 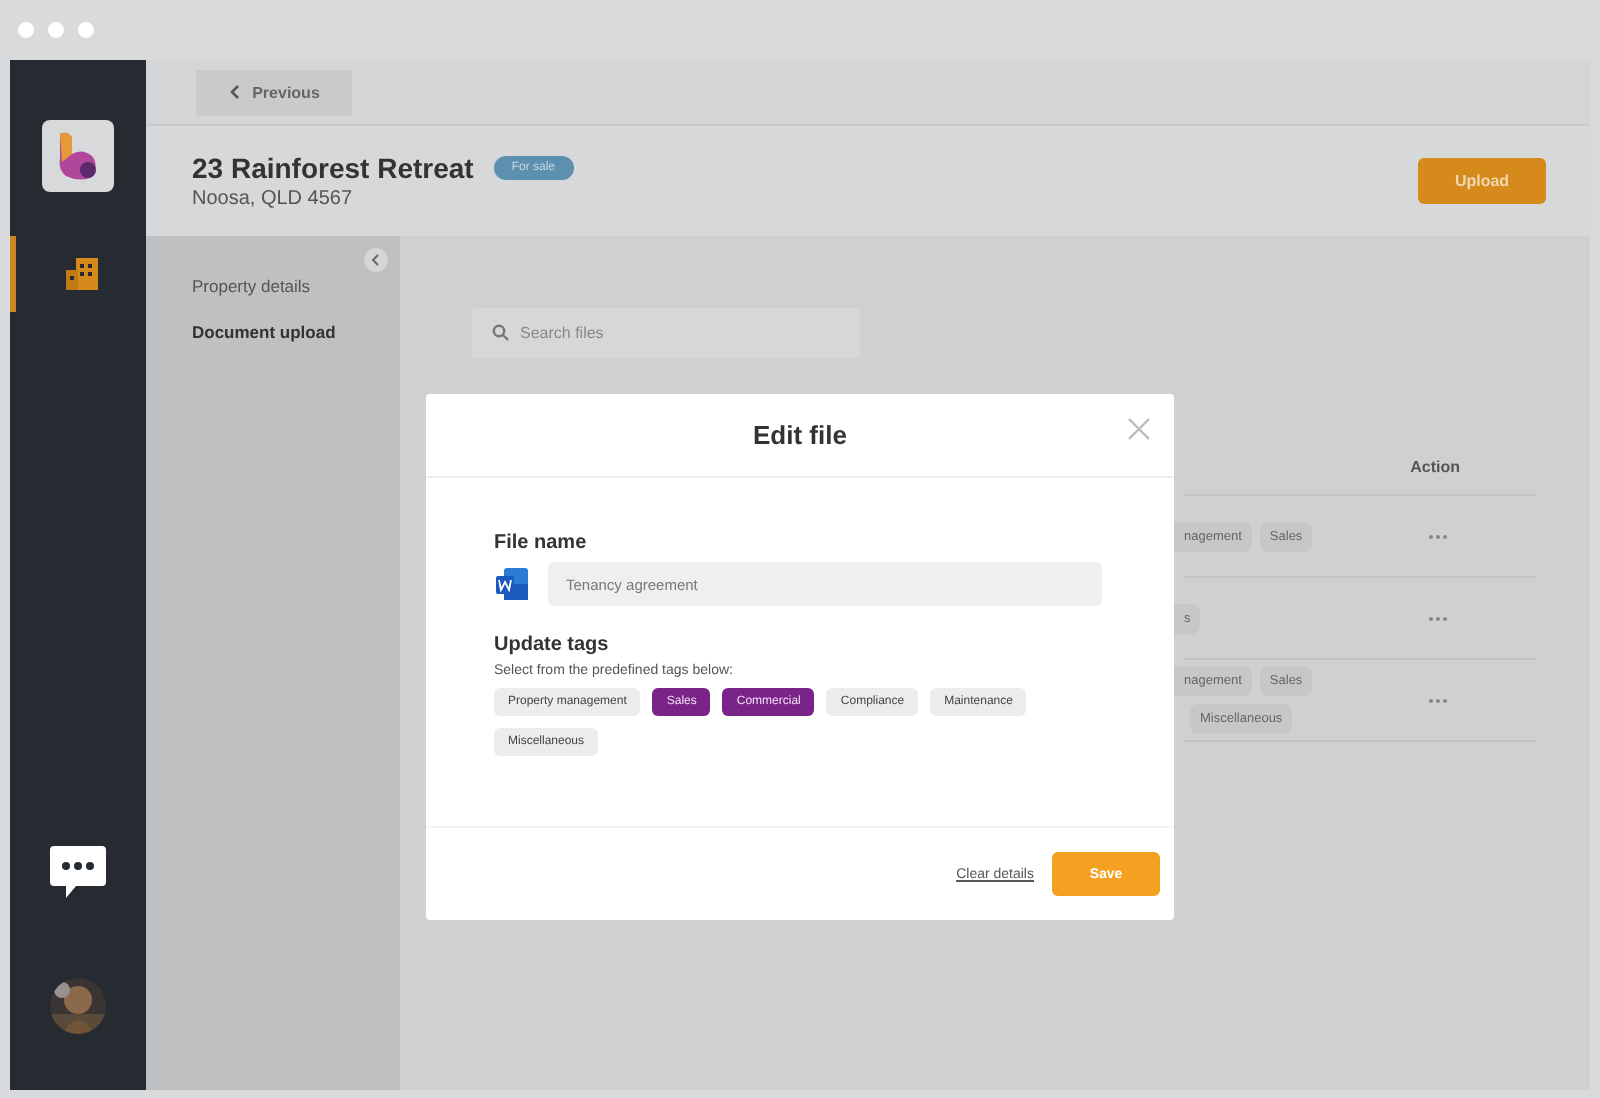 I want to click on field-label: File name, so click(x=541, y=543).